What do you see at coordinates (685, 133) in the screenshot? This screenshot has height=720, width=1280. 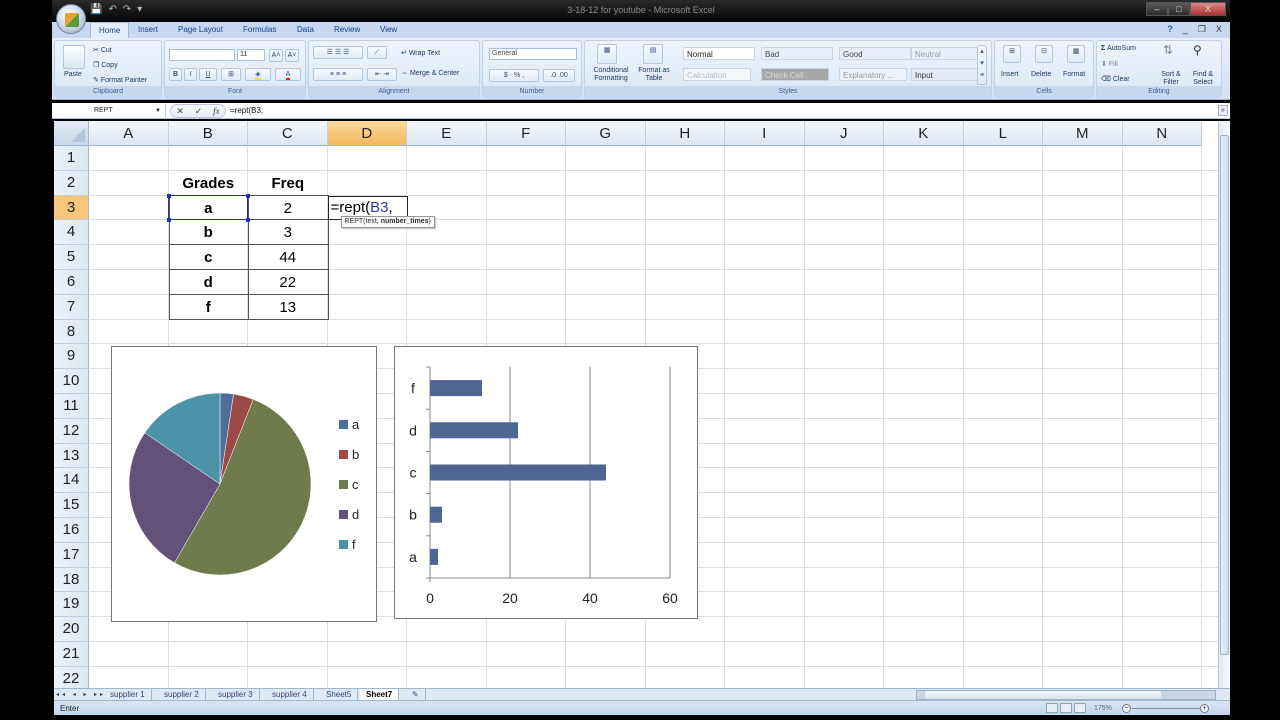 I see `column-header-h: H` at bounding box center [685, 133].